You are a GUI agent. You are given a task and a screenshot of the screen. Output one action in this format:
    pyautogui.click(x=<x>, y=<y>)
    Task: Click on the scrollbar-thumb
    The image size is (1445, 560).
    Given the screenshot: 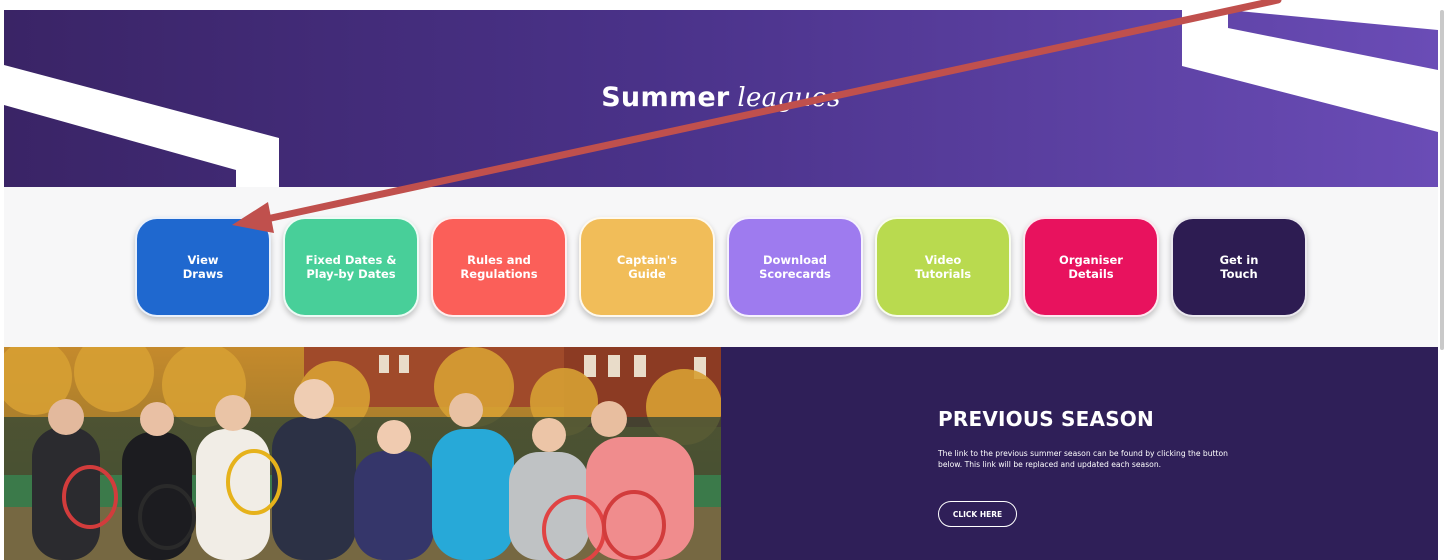 What is the action you would take?
    pyautogui.click(x=1442, y=180)
    